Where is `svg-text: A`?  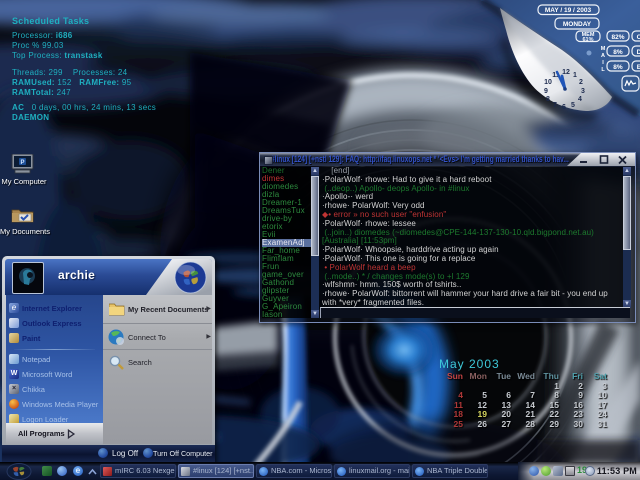 svg-text: A is located at coordinates (603, 56).